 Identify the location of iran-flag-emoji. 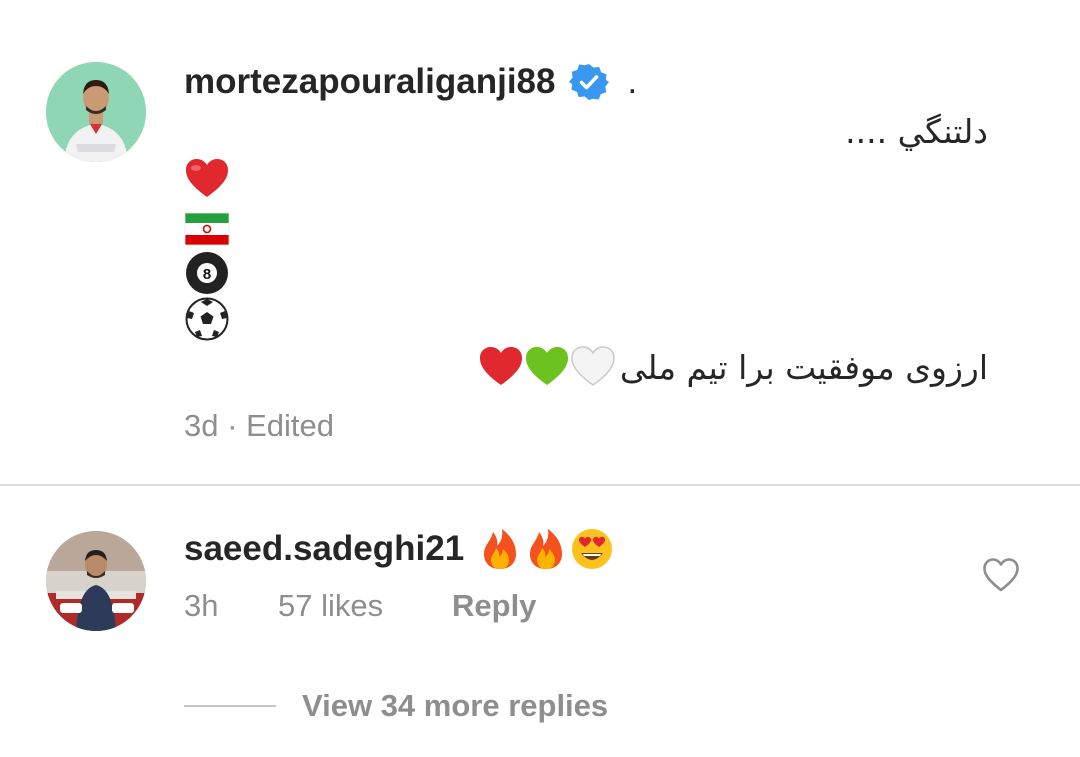
(207, 229).